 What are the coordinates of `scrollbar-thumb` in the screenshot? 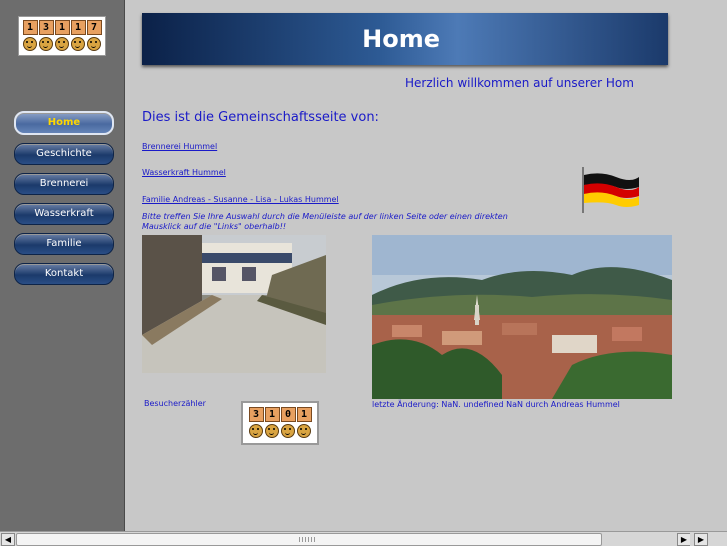 It's located at (309, 539).